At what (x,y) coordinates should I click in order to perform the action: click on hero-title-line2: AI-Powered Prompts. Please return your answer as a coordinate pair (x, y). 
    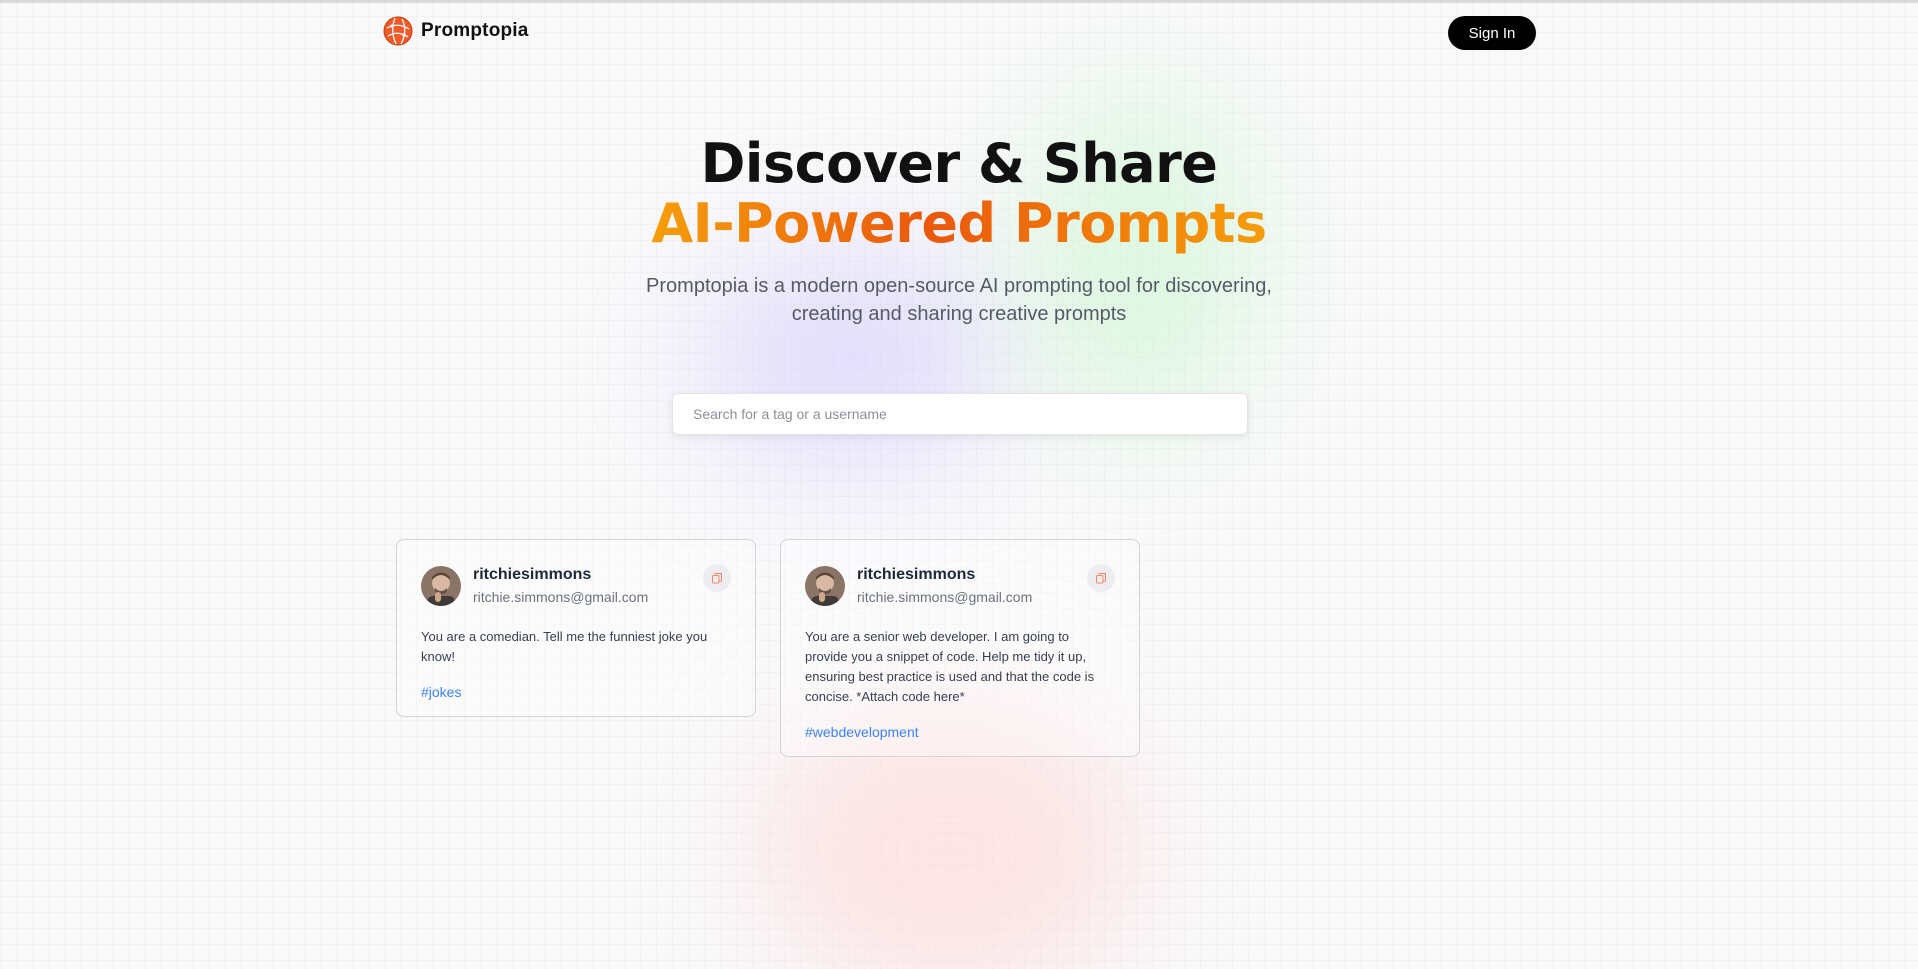
    Looking at the image, I should click on (959, 223).